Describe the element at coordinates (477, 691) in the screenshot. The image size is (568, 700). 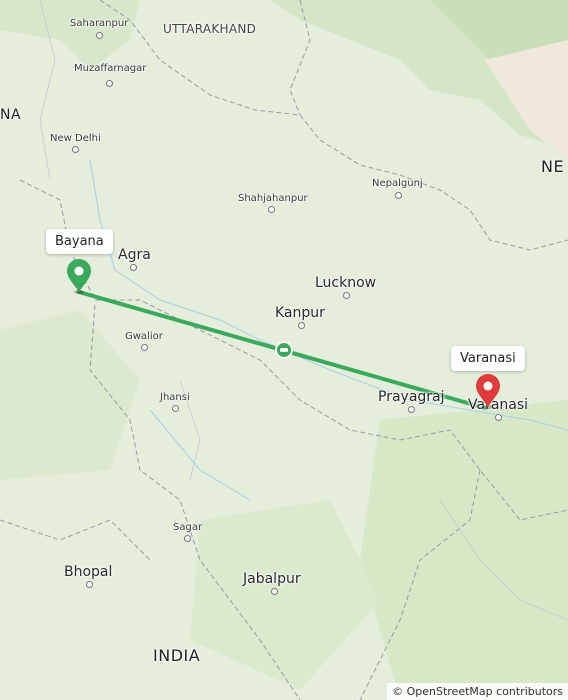
I see `map-attribution: © OpenStreetMap contributors` at that location.